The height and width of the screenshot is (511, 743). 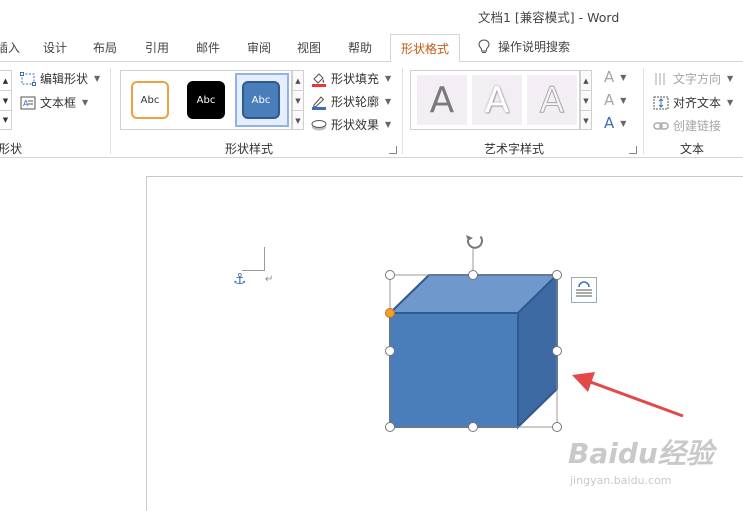 What do you see at coordinates (473, 427) in the screenshot?
I see `resize-handle-bottom` at bounding box center [473, 427].